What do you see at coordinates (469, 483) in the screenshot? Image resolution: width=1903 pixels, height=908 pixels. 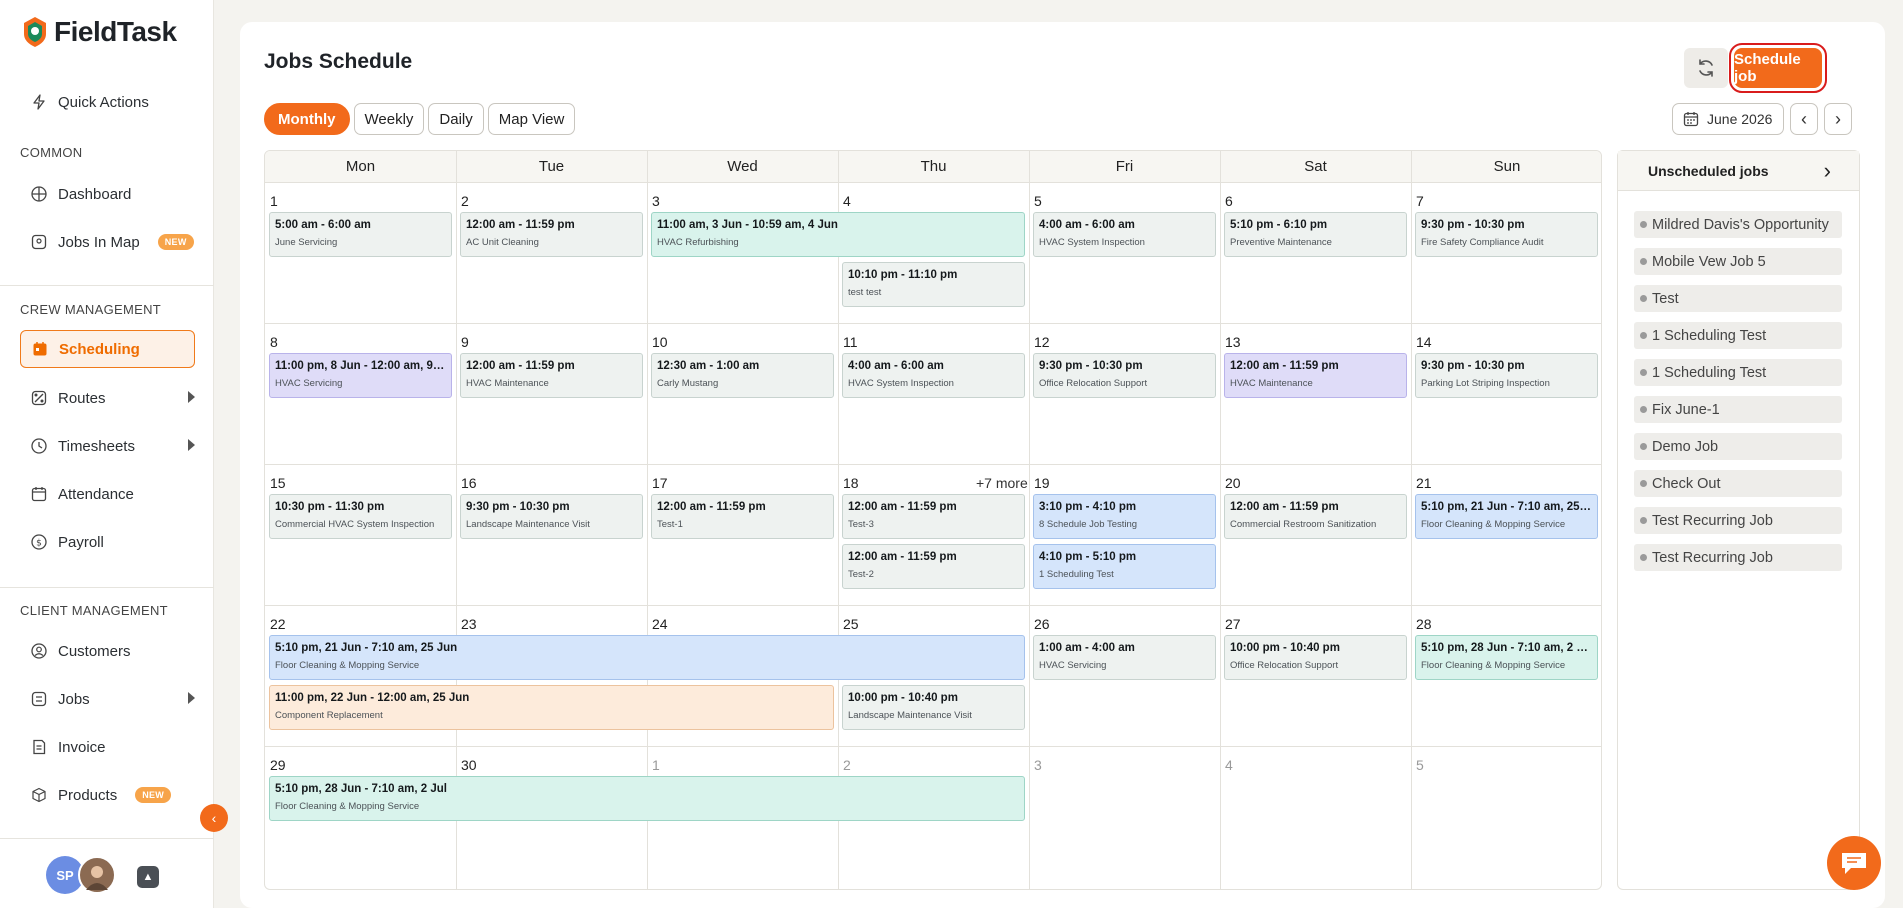 I see `day-number: 16` at bounding box center [469, 483].